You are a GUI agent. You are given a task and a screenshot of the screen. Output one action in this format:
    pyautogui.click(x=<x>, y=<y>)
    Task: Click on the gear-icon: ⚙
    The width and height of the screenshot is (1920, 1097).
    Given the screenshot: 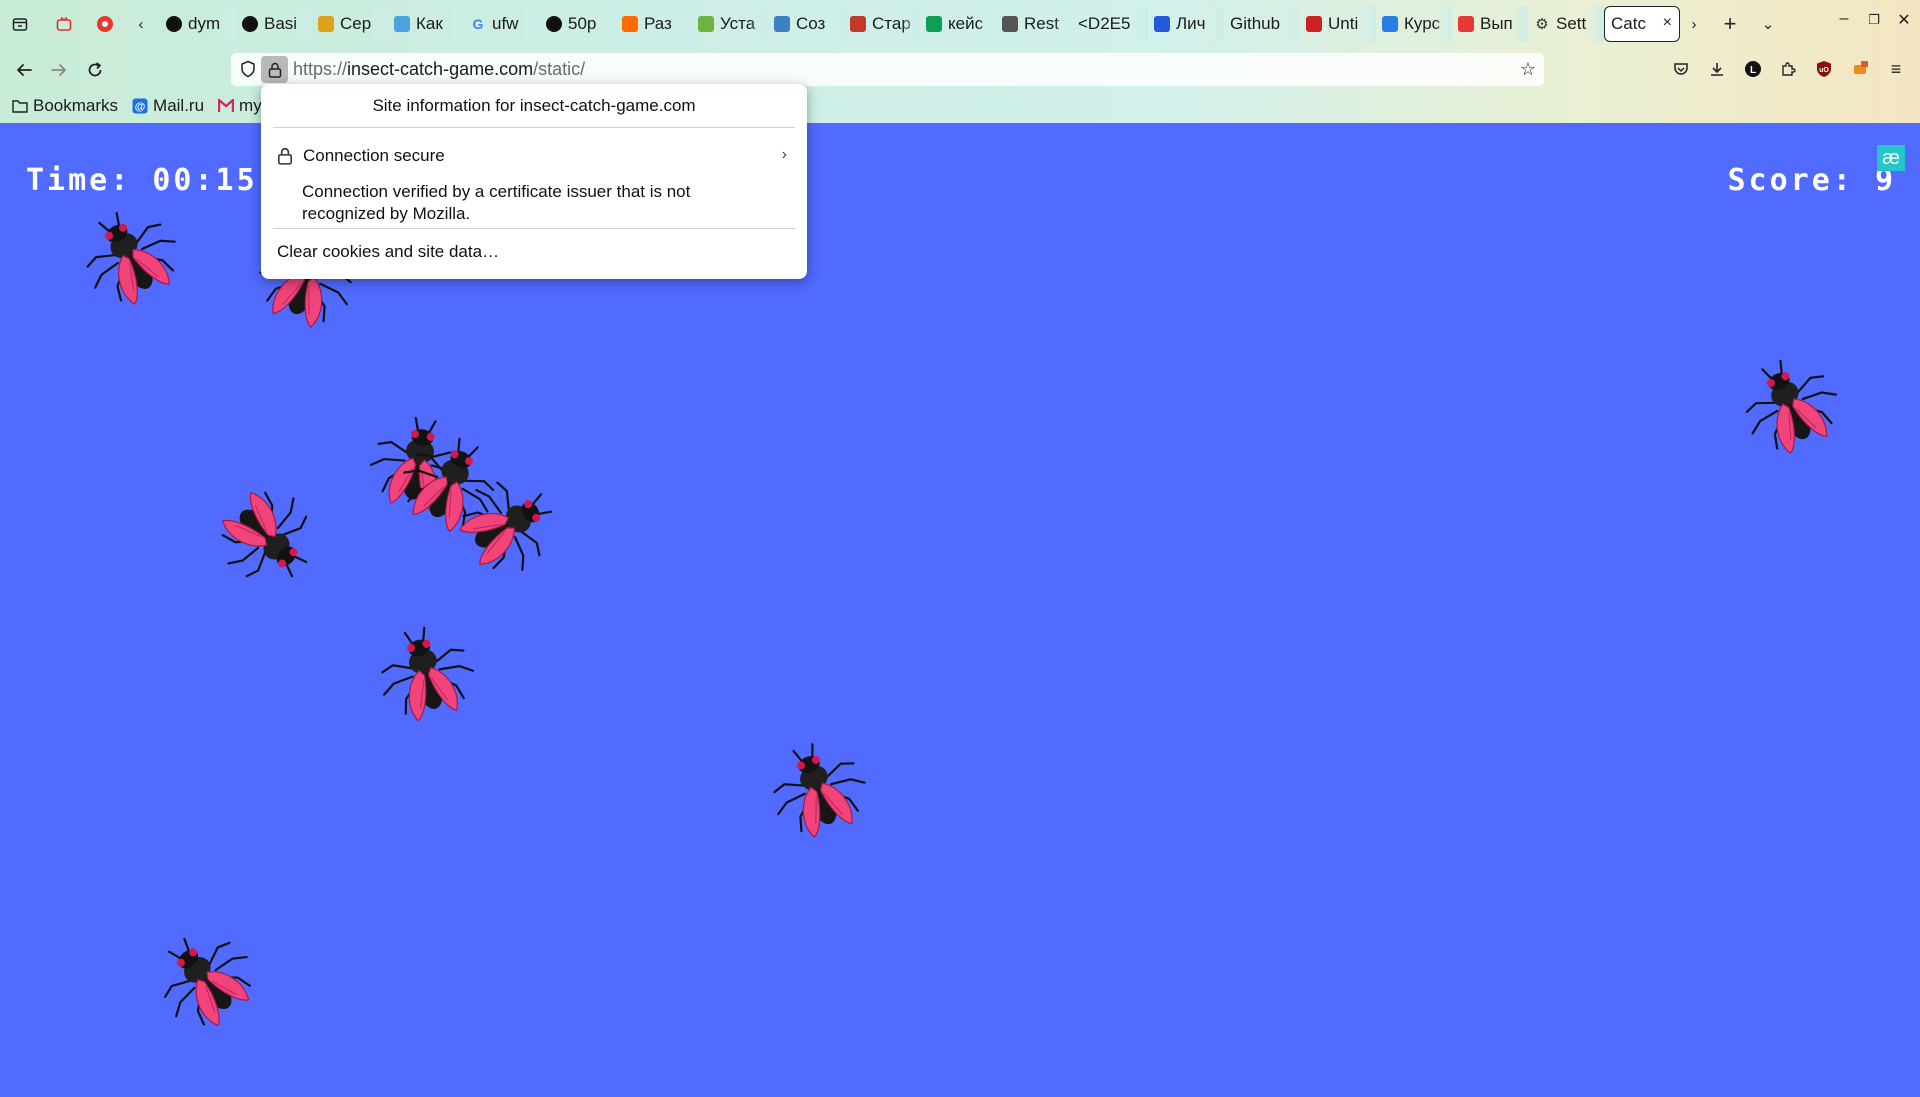 What is the action you would take?
    pyautogui.click(x=1542, y=24)
    